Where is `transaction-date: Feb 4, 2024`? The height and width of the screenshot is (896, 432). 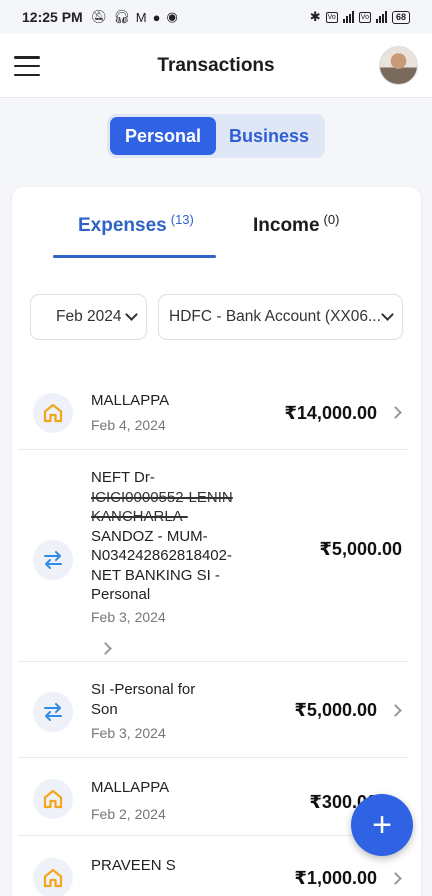 transaction-date: Feb 4, 2024 is located at coordinates (128, 425).